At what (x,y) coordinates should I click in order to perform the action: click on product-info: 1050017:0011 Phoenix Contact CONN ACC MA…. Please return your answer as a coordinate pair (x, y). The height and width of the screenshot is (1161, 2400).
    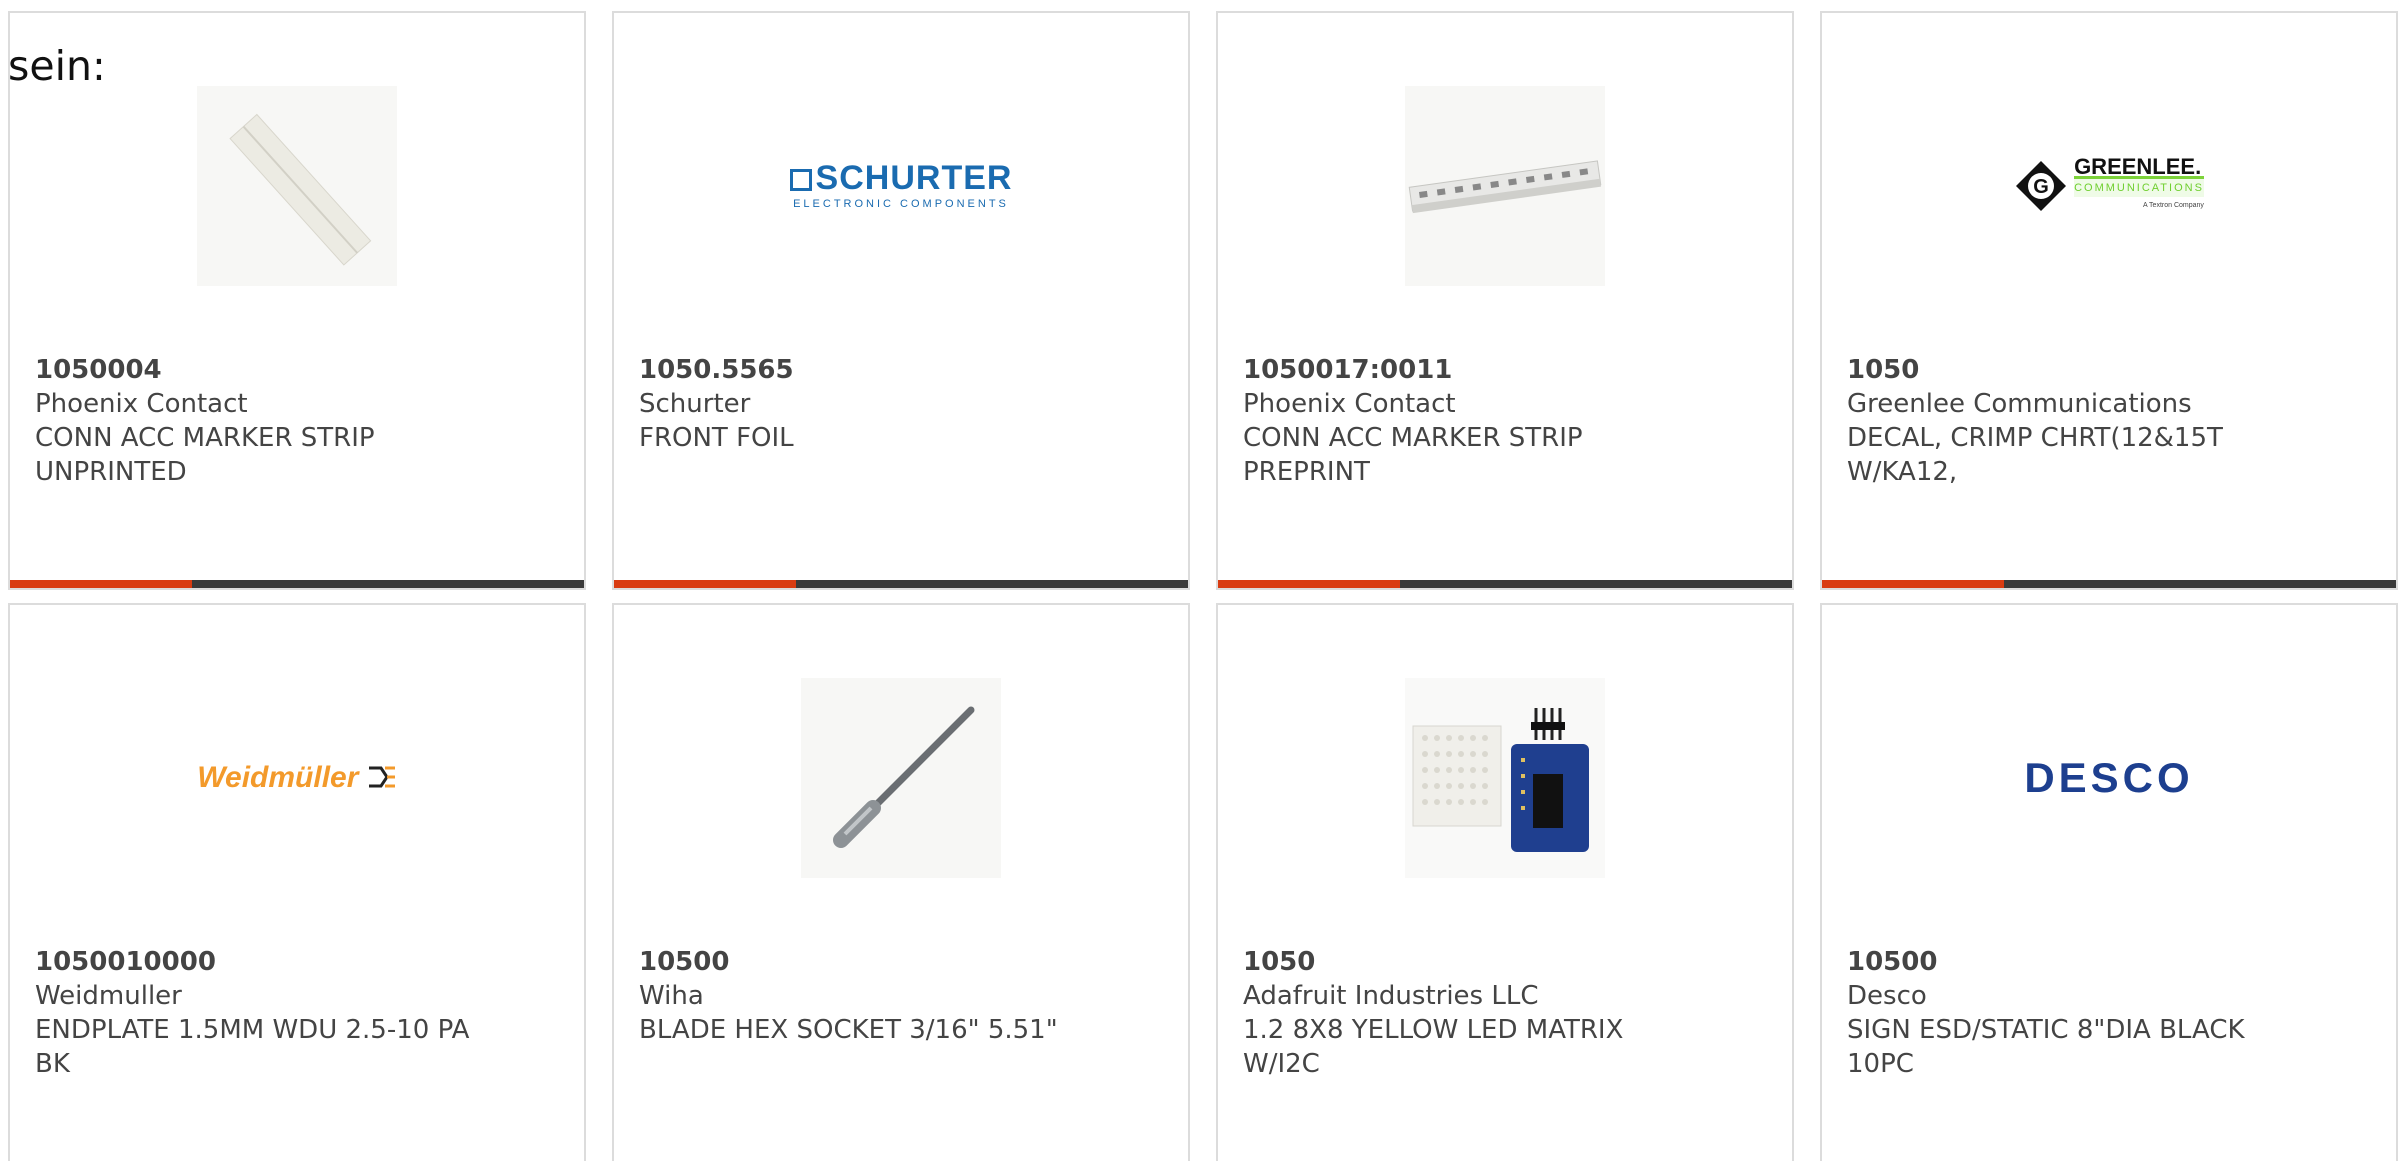
    Looking at the image, I should click on (1472, 421).